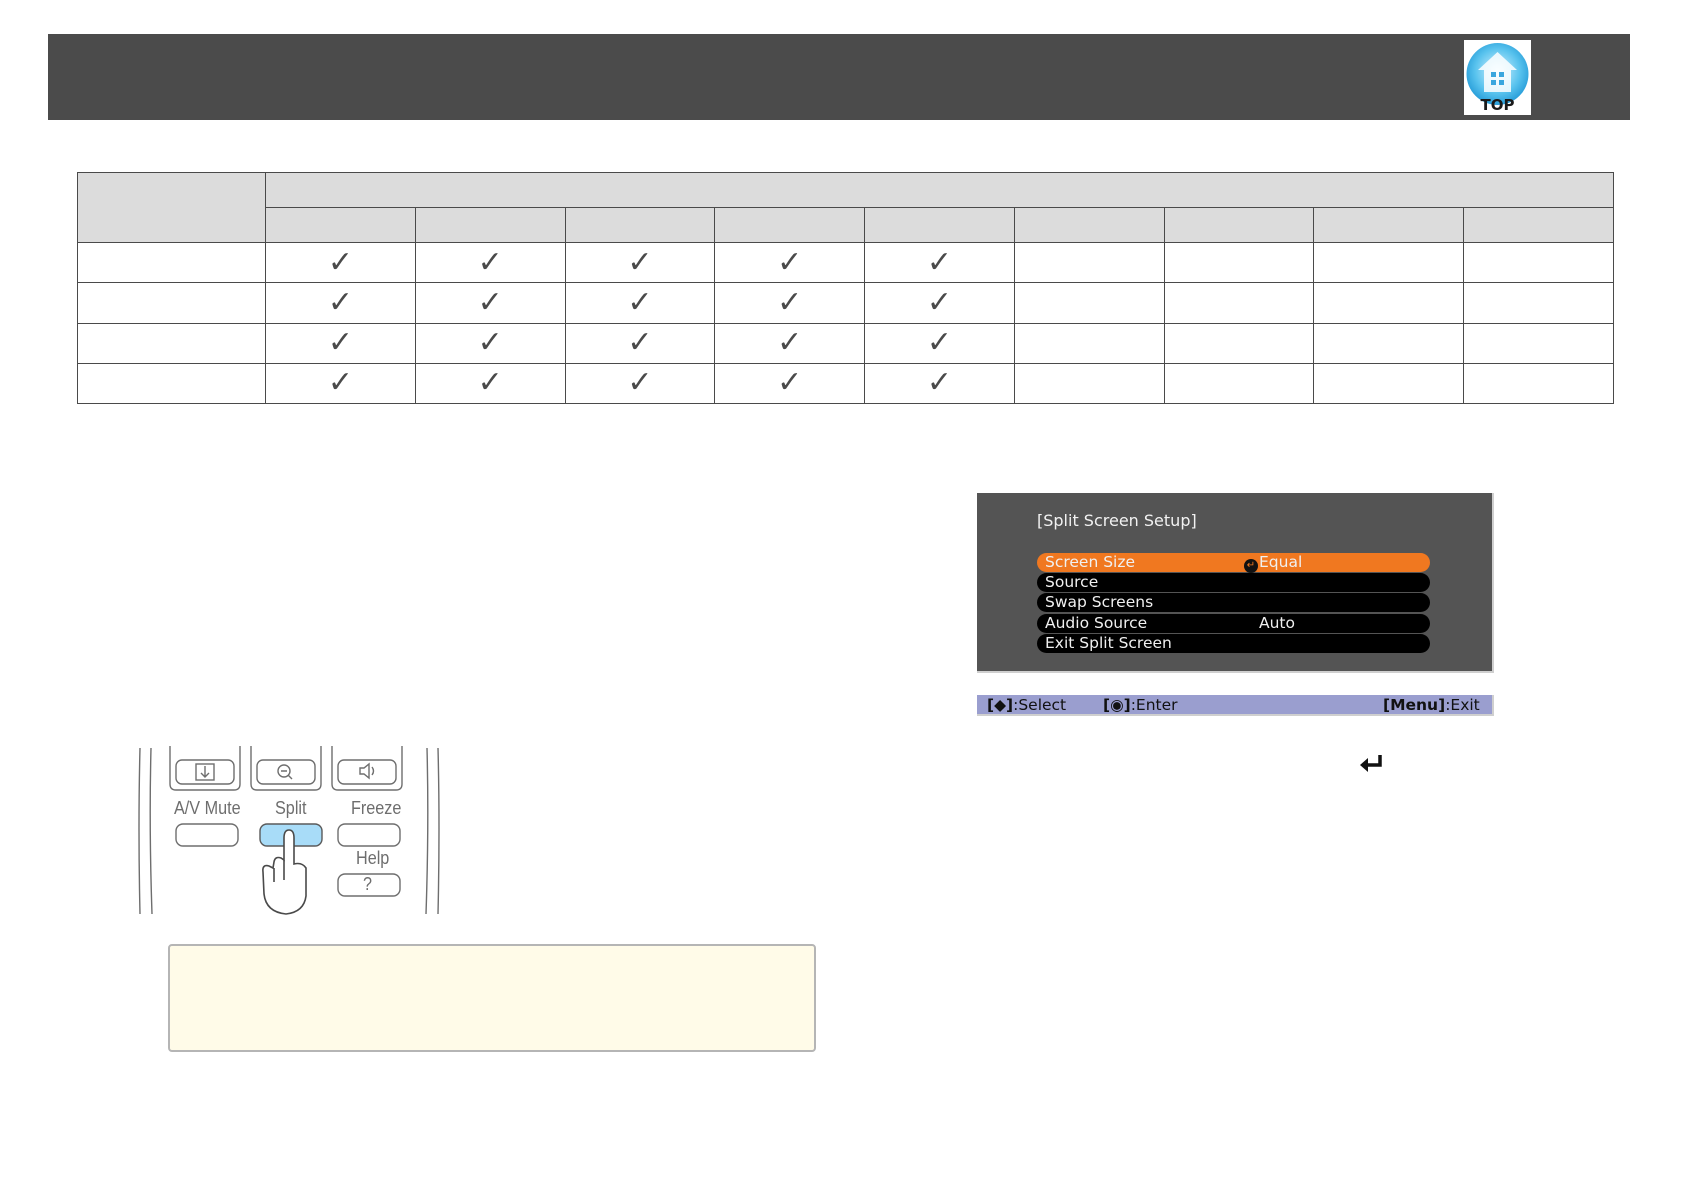 The height and width of the screenshot is (1190, 1684). Describe the element at coordinates (1277, 623) in the screenshot. I see `menu-item-value: Auto` at that location.